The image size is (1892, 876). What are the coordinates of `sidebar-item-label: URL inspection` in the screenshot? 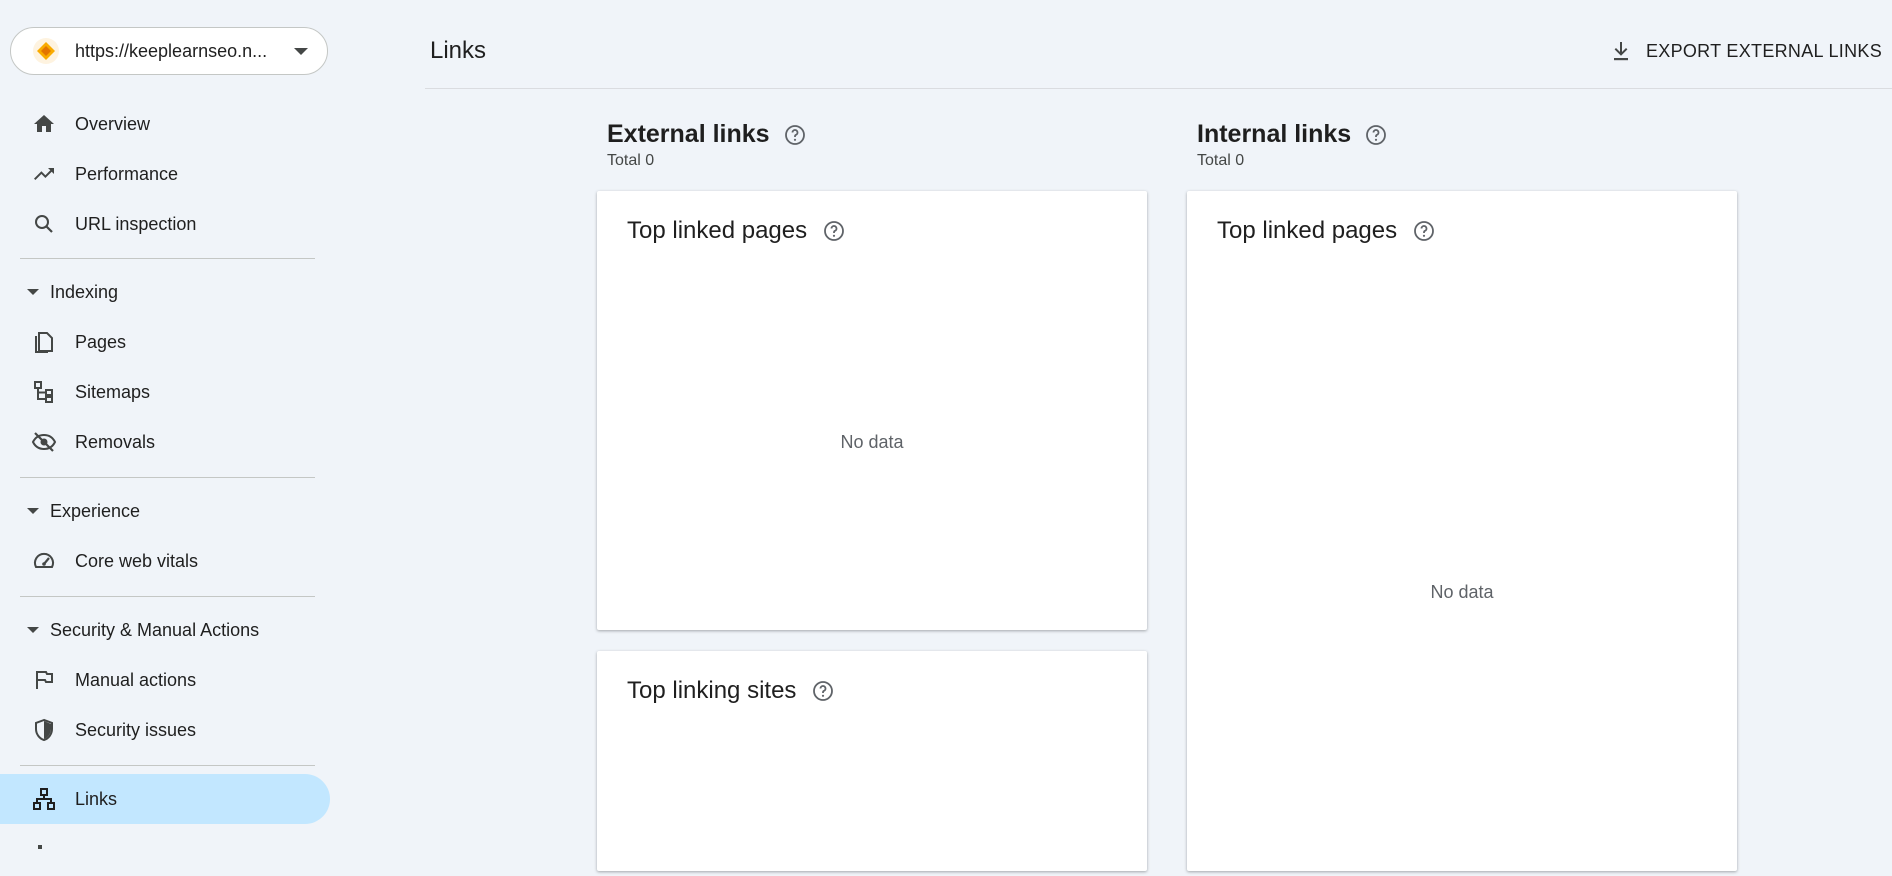 It's located at (136, 223).